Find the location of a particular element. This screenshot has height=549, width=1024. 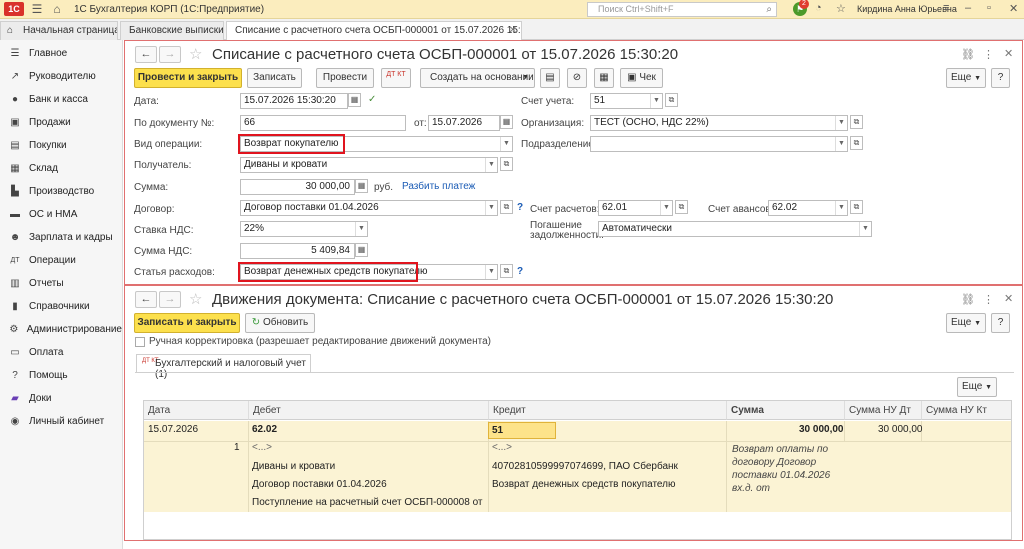

contract-select: Договор поставки 01.04.2026 ▼ is located at coordinates (369, 208).